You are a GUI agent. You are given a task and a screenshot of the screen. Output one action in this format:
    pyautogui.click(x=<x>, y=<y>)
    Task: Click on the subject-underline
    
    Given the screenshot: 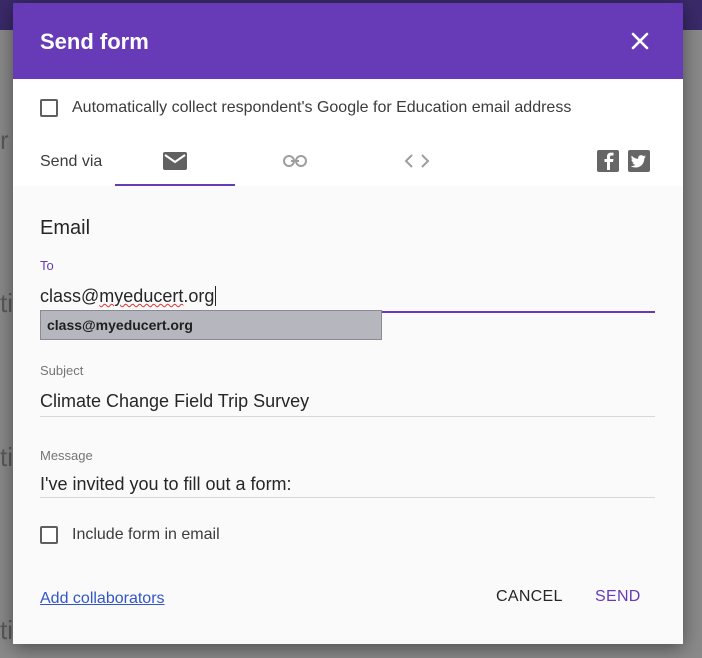 What is the action you would take?
    pyautogui.click(x=347, y=416)
    